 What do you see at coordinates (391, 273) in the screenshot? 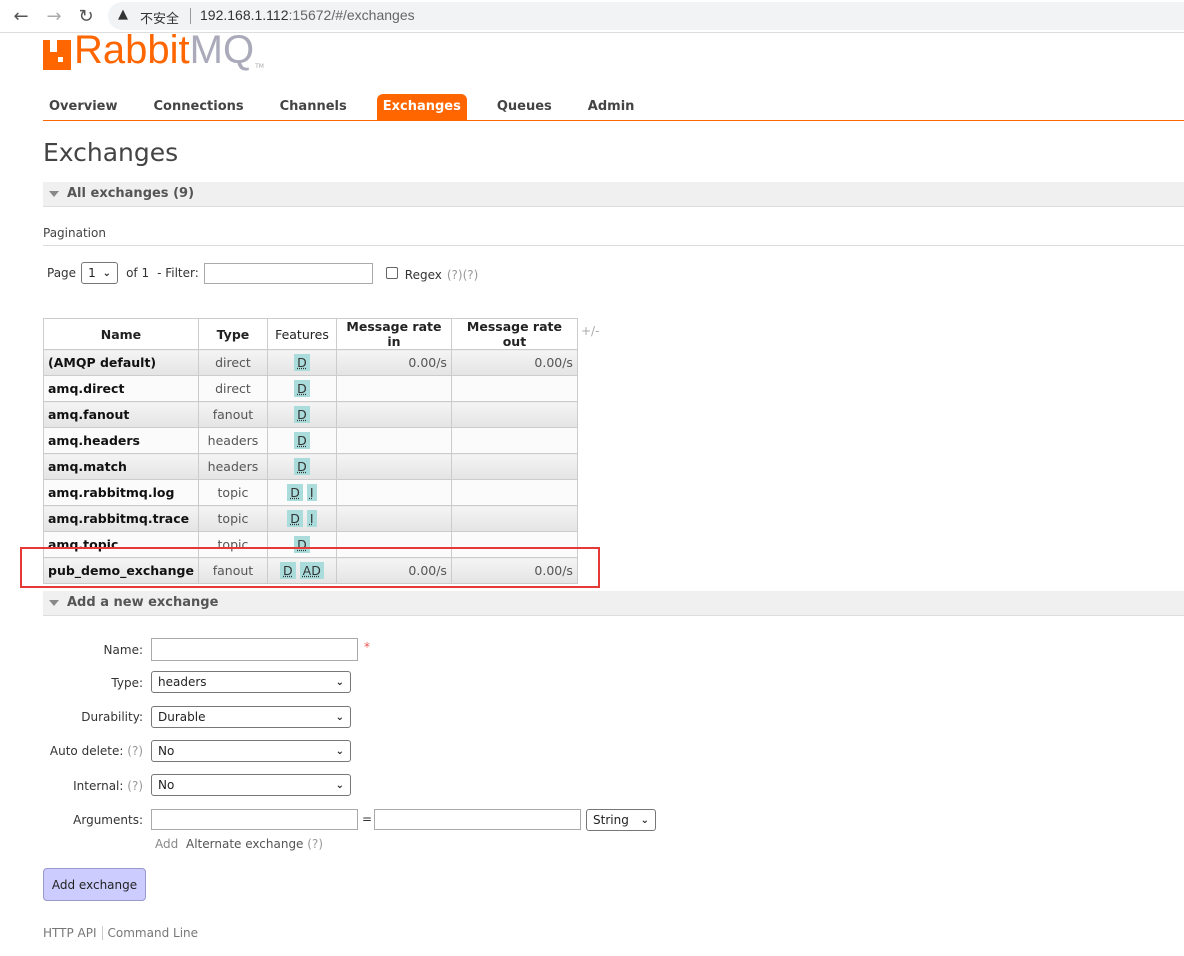
I see `regex-checkbox` at bounding box center [391, 273].